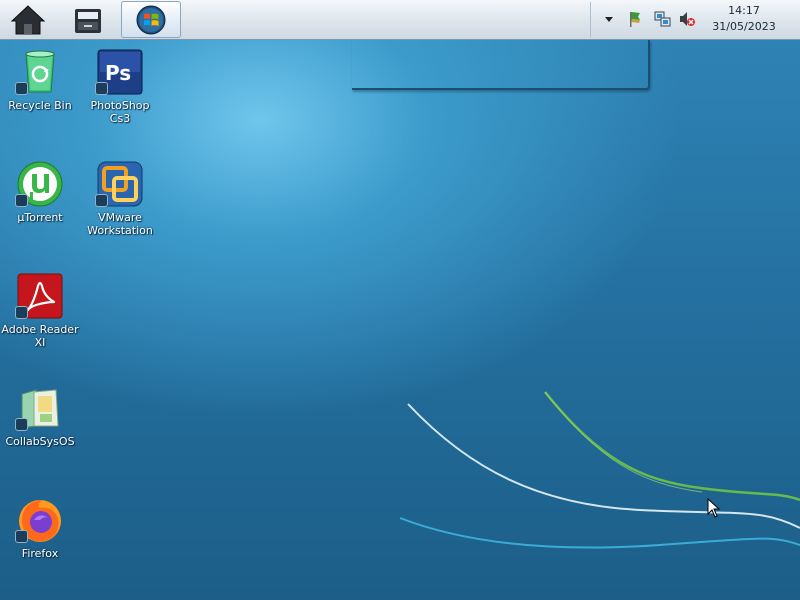 The height and width of the screenshot is (600, 800). I want to click on svg-text: Ps, so click(118, 73).